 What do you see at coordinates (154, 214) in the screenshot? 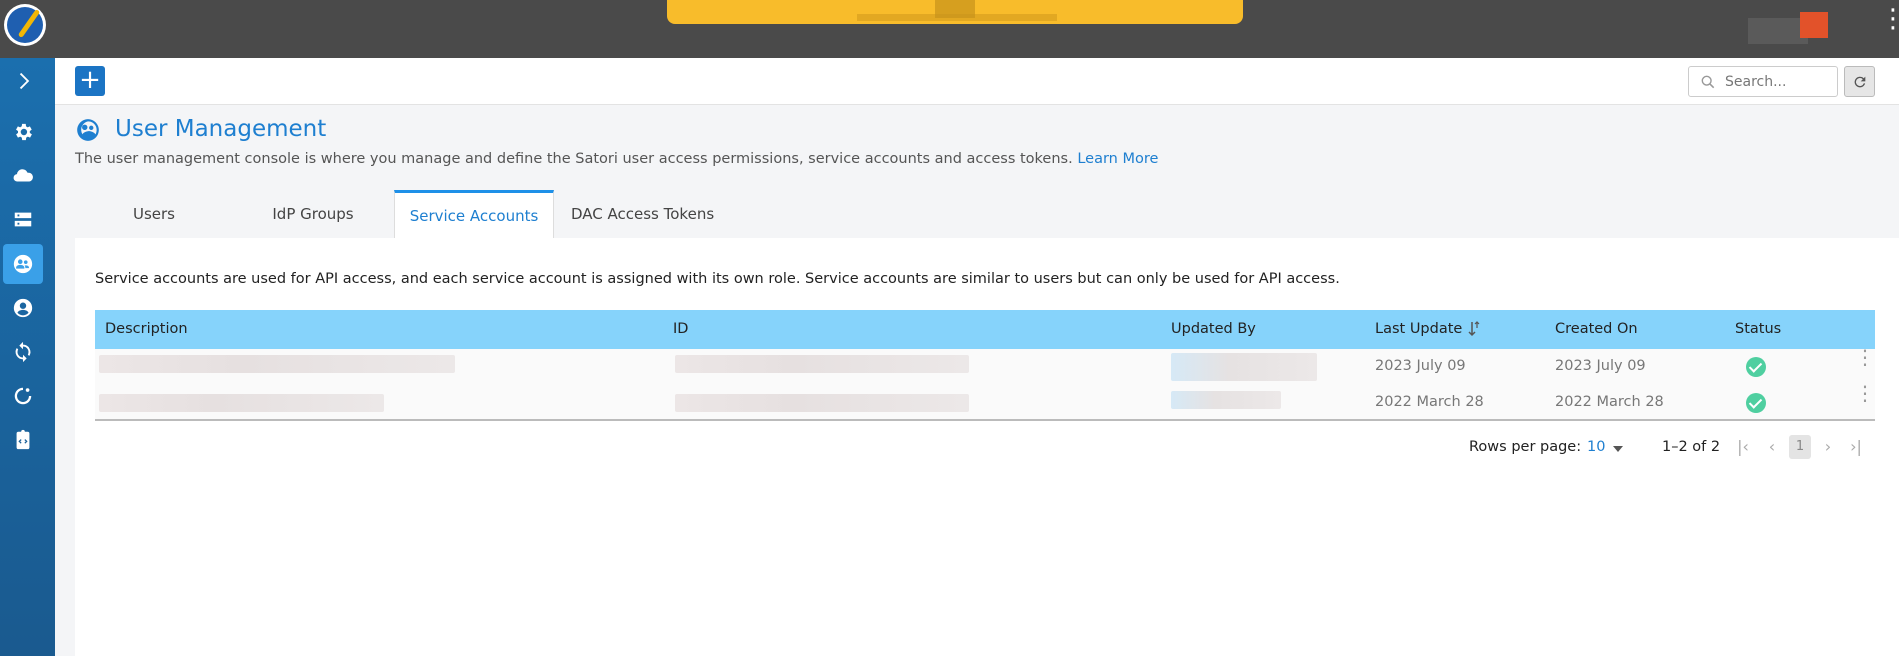
I see `tab-users: Users` at bounding box center [154, 214].